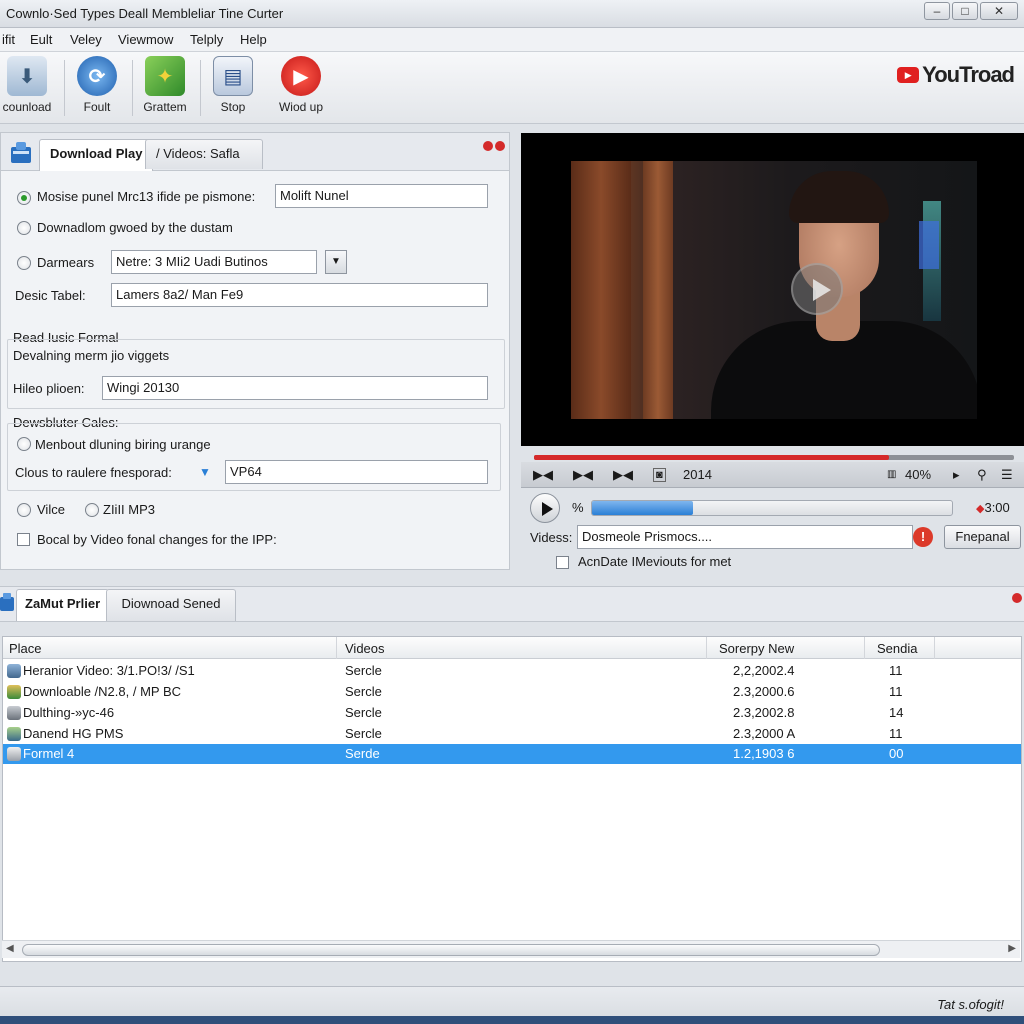 The image size is (1024, 1024). What do you see at coordinates (356, 472) in the screenshot?
I see `codec-field: VP64` at bounding box center [356, 472].